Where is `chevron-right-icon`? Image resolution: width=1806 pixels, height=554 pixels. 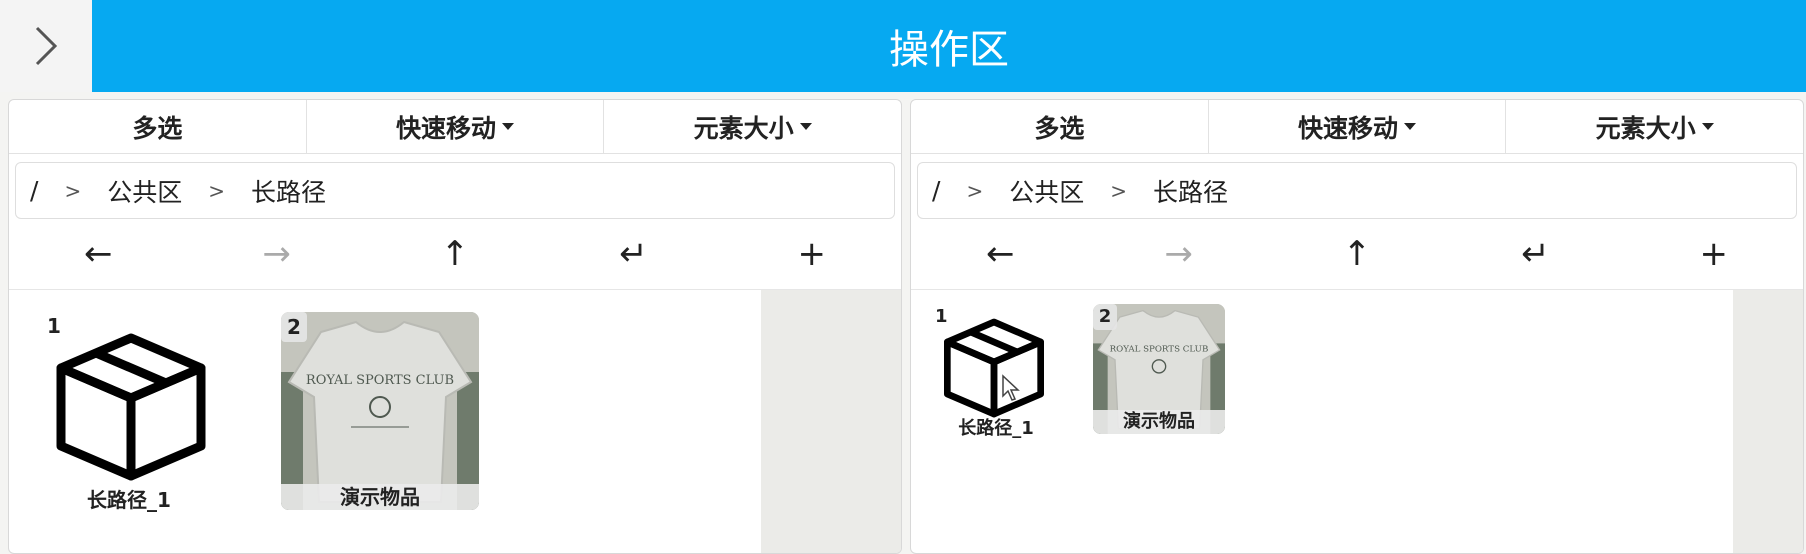
chevron-right-icon is located at coordinates (46, 46).